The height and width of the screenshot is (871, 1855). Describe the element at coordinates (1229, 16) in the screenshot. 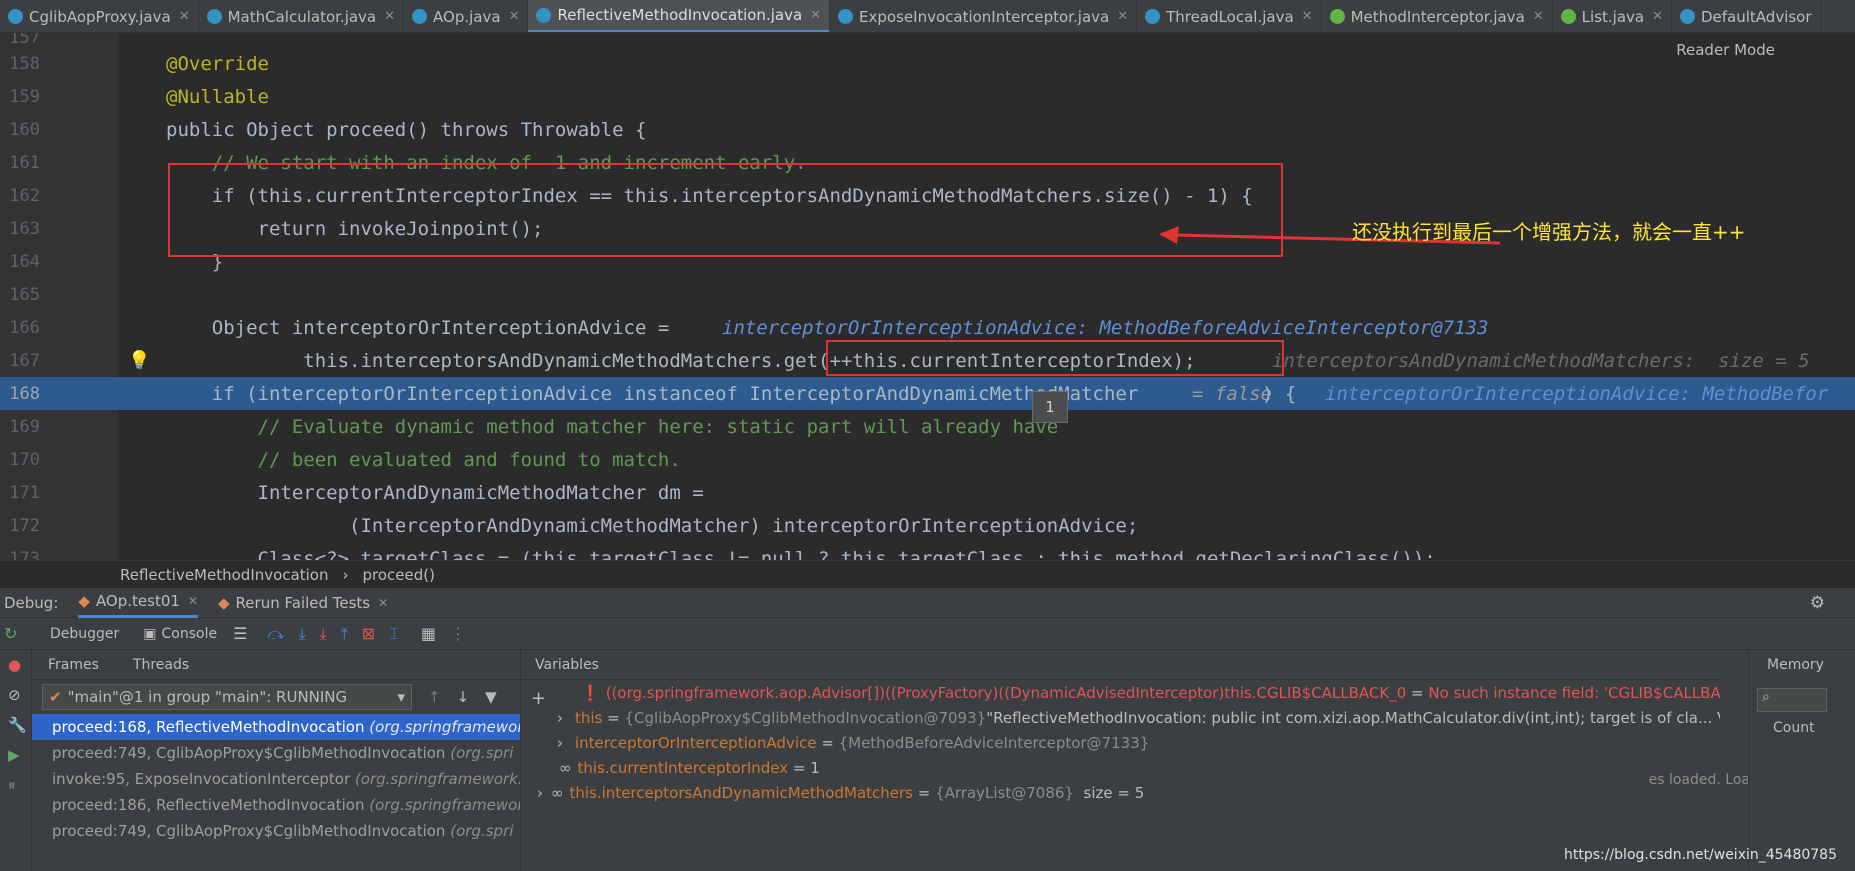

I see `tab-threadlocal: ThreadLocal.java ✕` at that location.